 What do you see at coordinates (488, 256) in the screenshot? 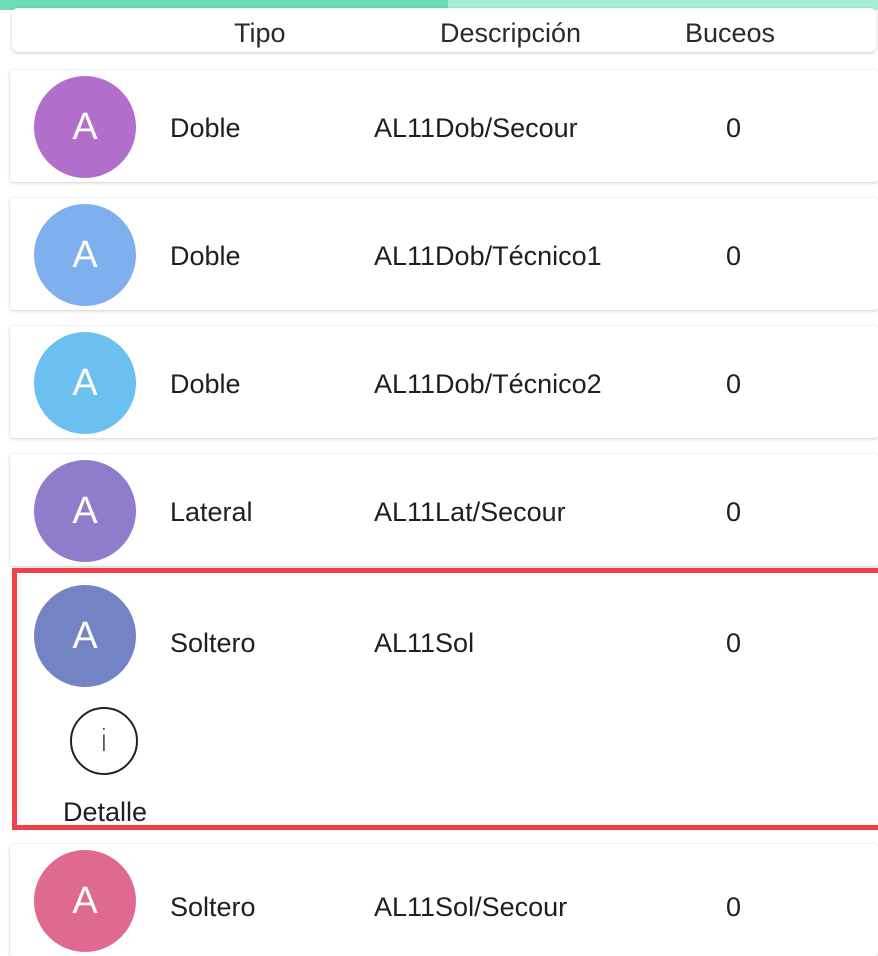
I see `cell-descripcion: AL11Dob/Técnico1` at bounding box center [488, 256].